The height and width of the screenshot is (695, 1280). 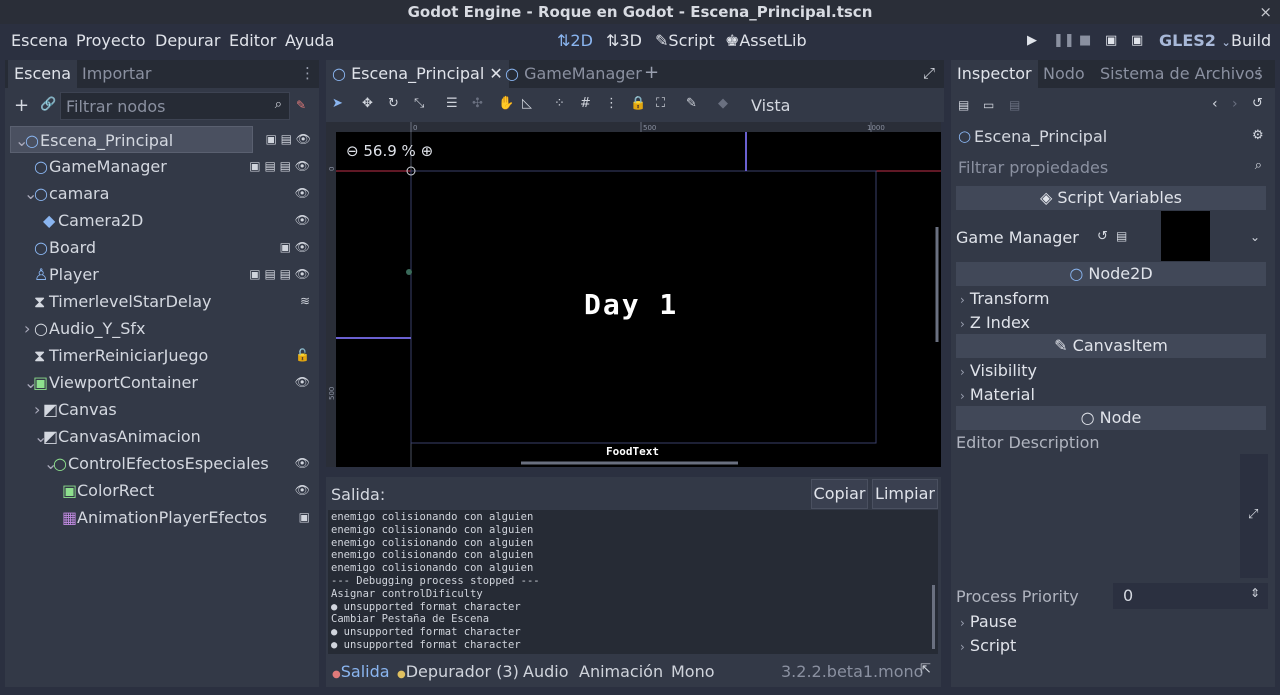 What do you see at coordinates (1195, 40) in the screenshot?
I see `renderer-select: GLES2 ⌄` at bounding box center [1195, 40].